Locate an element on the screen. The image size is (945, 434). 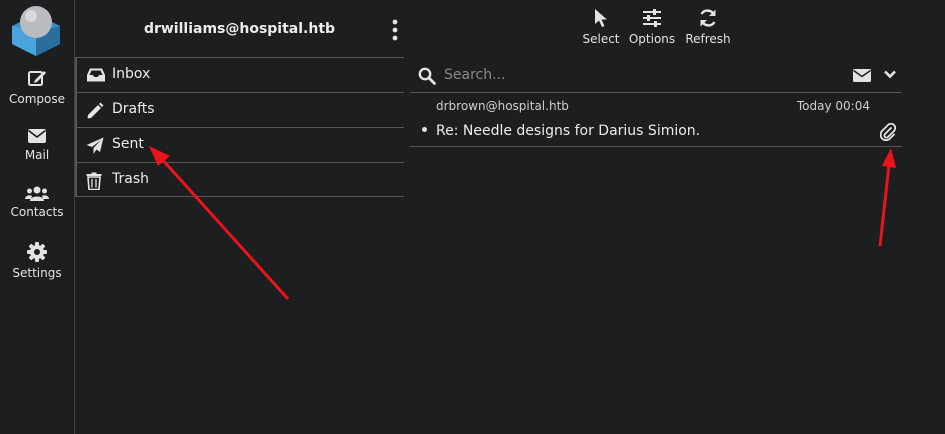
nav-contacts-label: Contacts is located at coordinates (37, 212).